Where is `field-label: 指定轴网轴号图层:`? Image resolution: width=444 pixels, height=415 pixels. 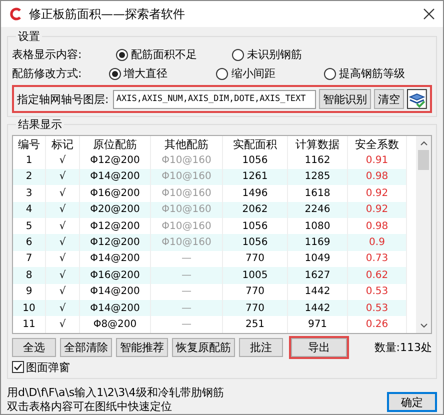
field-label: 指定轴网轴号图层: is located at coordinates (63, 99).